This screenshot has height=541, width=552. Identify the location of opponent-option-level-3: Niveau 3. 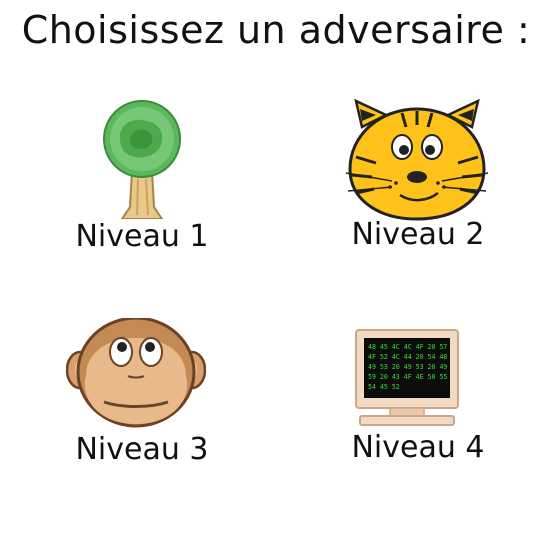
(142, 402).